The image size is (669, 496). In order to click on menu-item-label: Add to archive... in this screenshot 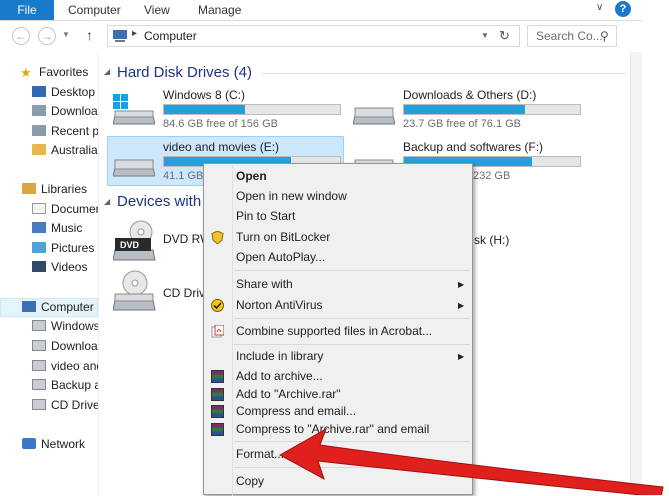, I will do `click(279, 376)`.